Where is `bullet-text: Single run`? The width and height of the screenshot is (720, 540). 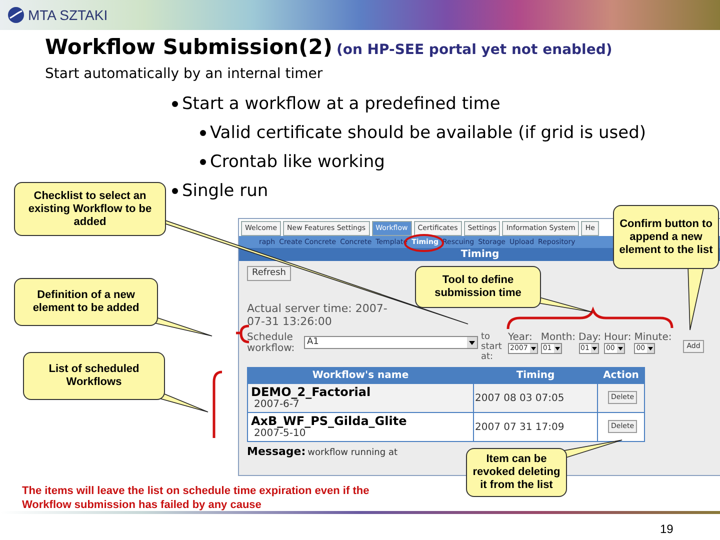
bullet-text: Single run is located at coordinates (225, 191).